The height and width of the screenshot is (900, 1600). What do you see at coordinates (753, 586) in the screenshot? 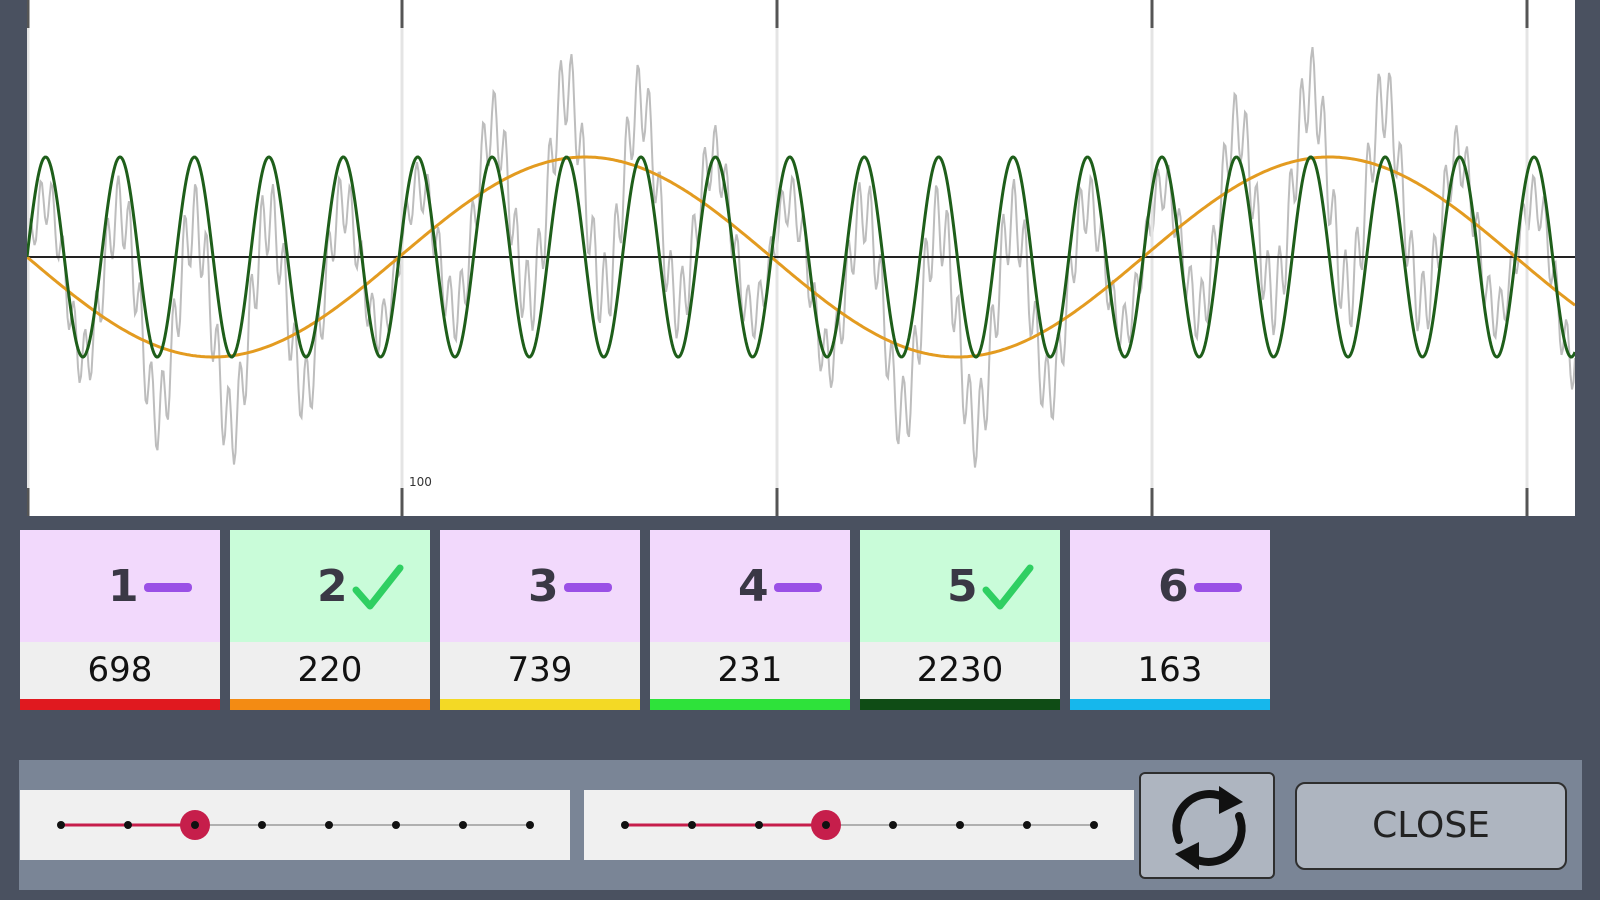
I see `chip-number: 4` at bounding box center [753, 586].